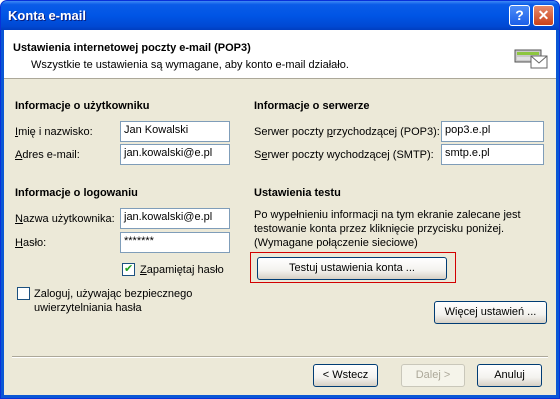 The height and width of the screenshot is (399, 560). Describe the element at coordinates (23, 293) in the screenshot. I see `spa-checkbox` at that location.